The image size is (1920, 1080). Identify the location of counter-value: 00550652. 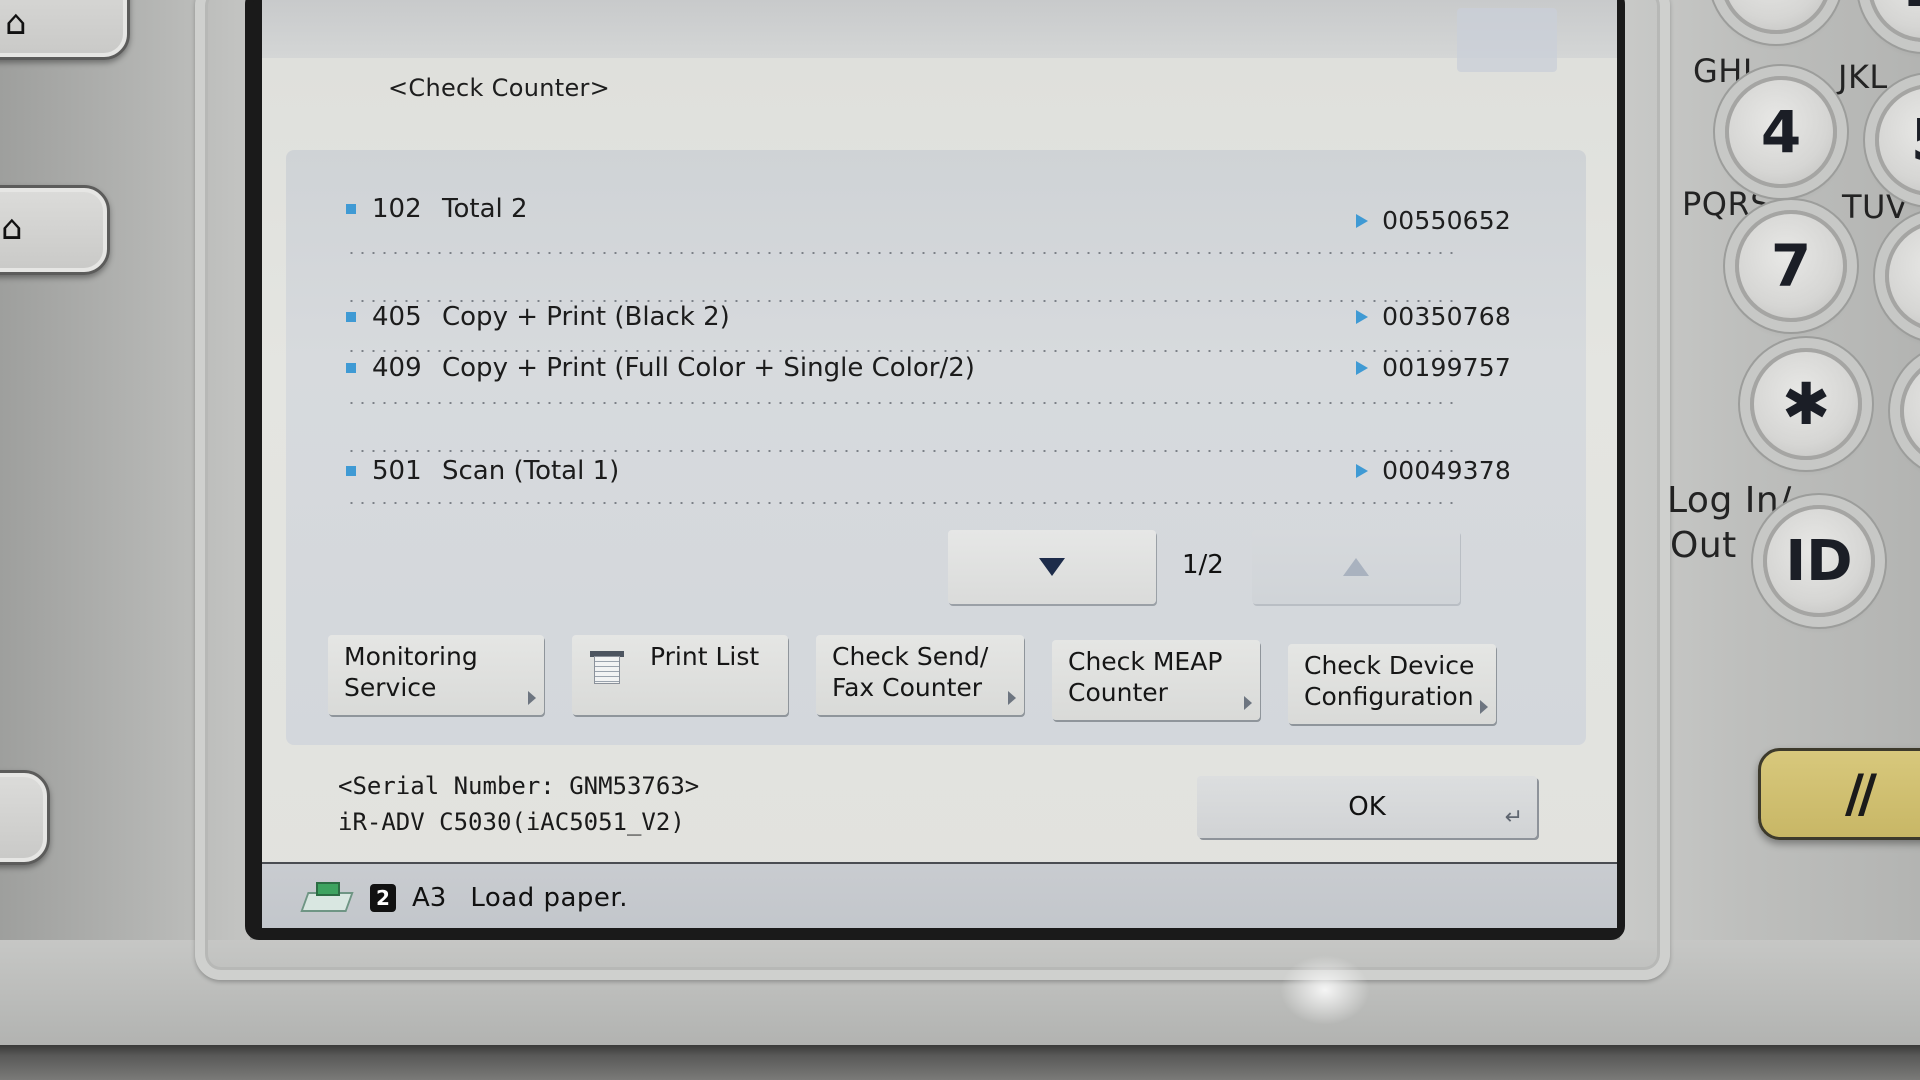
(1446, 220).